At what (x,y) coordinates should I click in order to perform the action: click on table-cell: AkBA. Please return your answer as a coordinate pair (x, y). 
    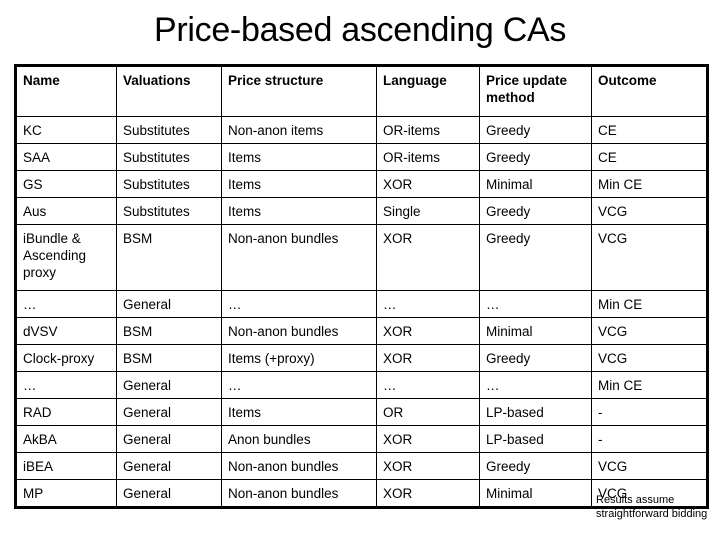
    Looking at the image, I should click on (66, 439).